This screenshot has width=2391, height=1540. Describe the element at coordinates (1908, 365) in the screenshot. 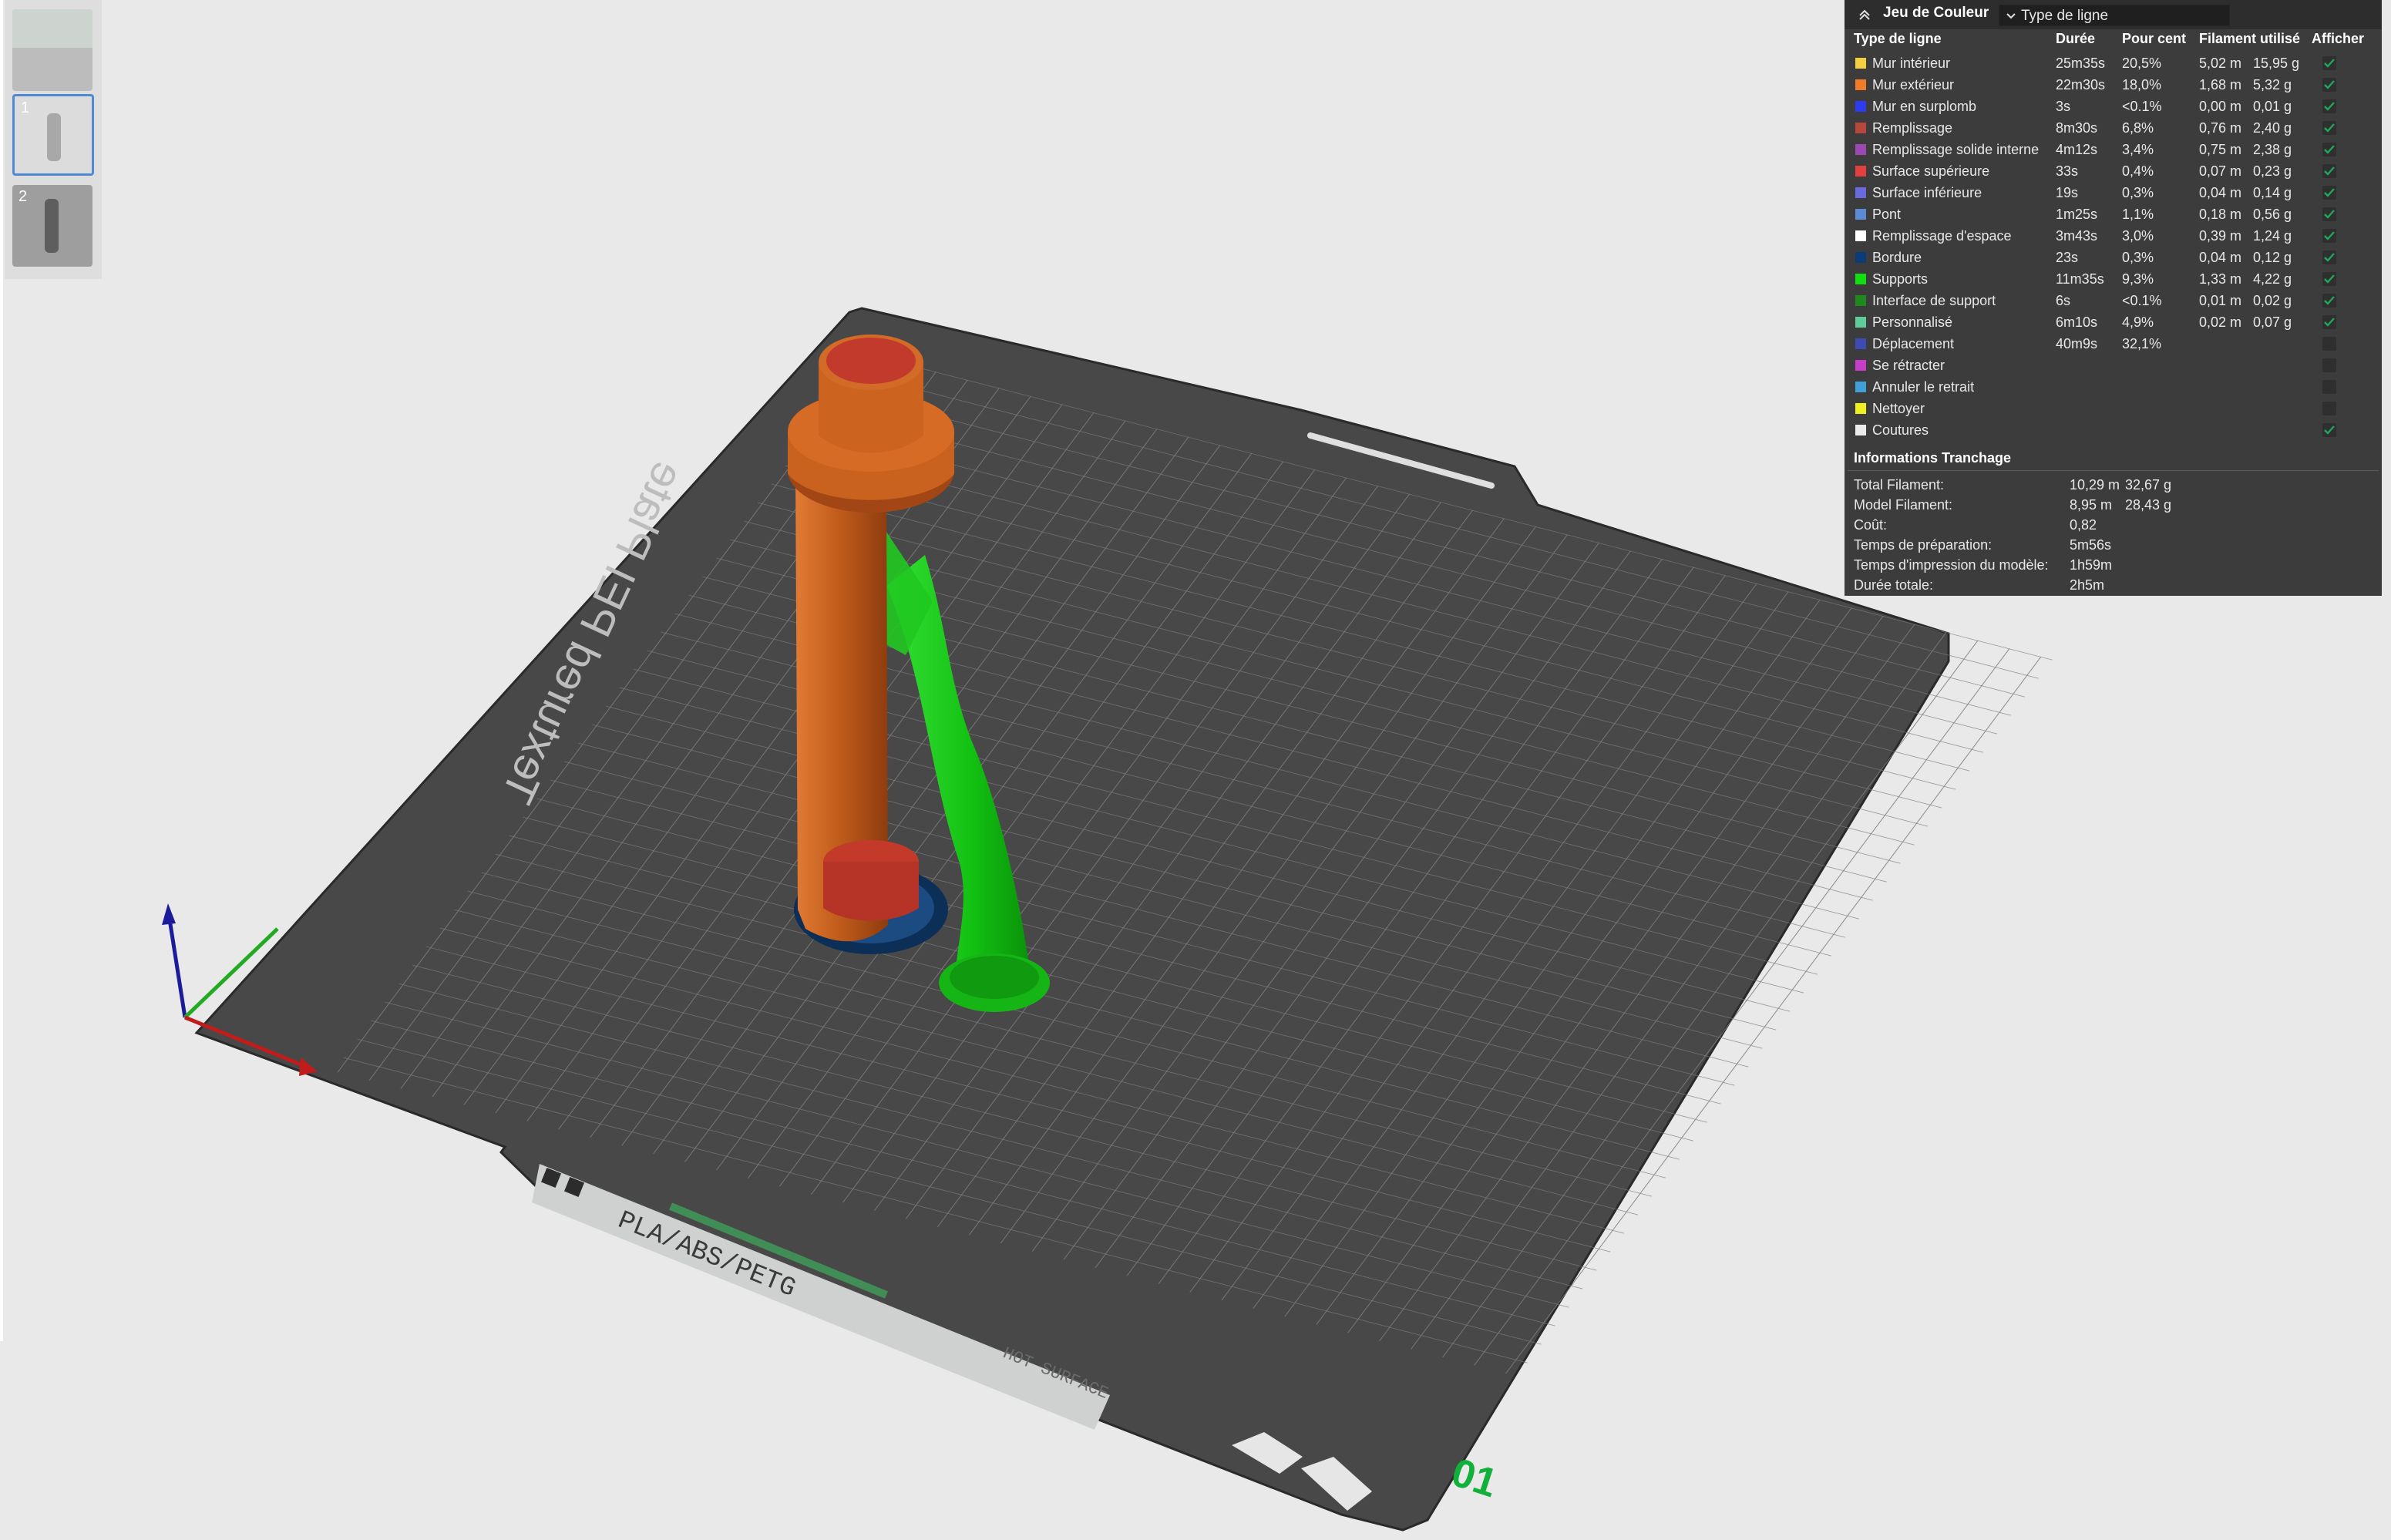

I see `feature-name: Se rétracter` at that location.